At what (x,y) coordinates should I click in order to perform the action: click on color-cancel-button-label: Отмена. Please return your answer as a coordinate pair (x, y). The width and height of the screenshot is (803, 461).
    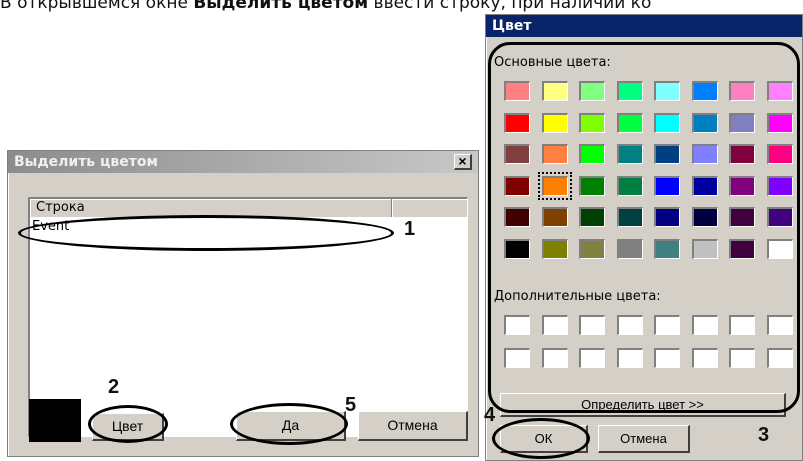
    Looking at the image, I should click on (643, 438).